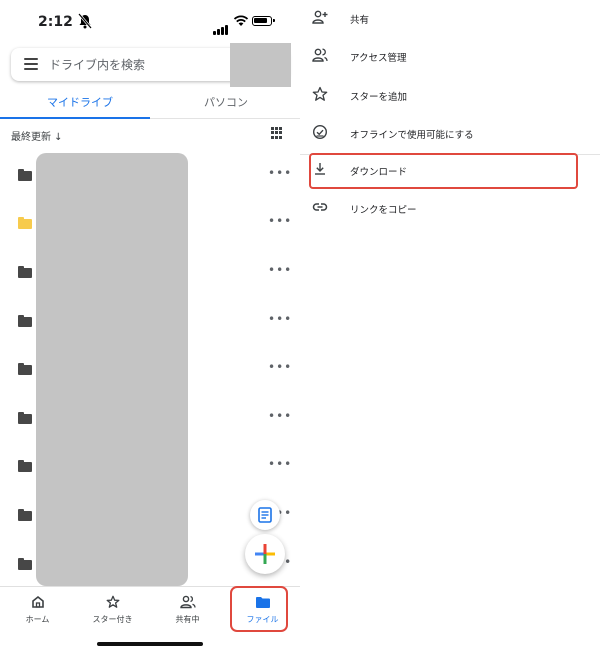 Image resolution: width=600 pixels, height=653 pixels. I want to click on plus-icon, so click(265, 554).